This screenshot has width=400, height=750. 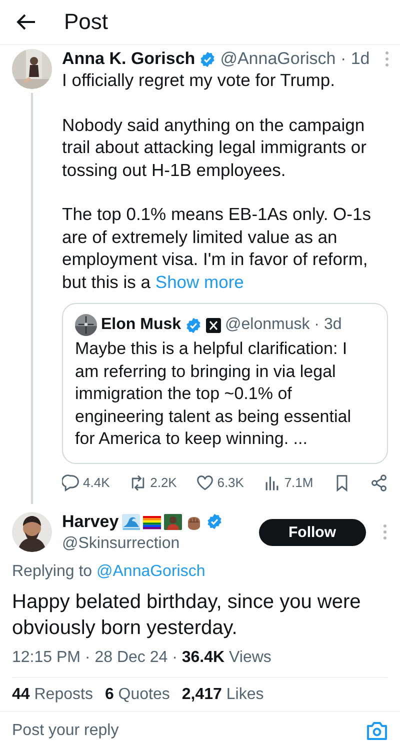 What do you see at coordinates (379, 483) in the screenshot?
I see `share-icon` at bounding box center [379, 483].